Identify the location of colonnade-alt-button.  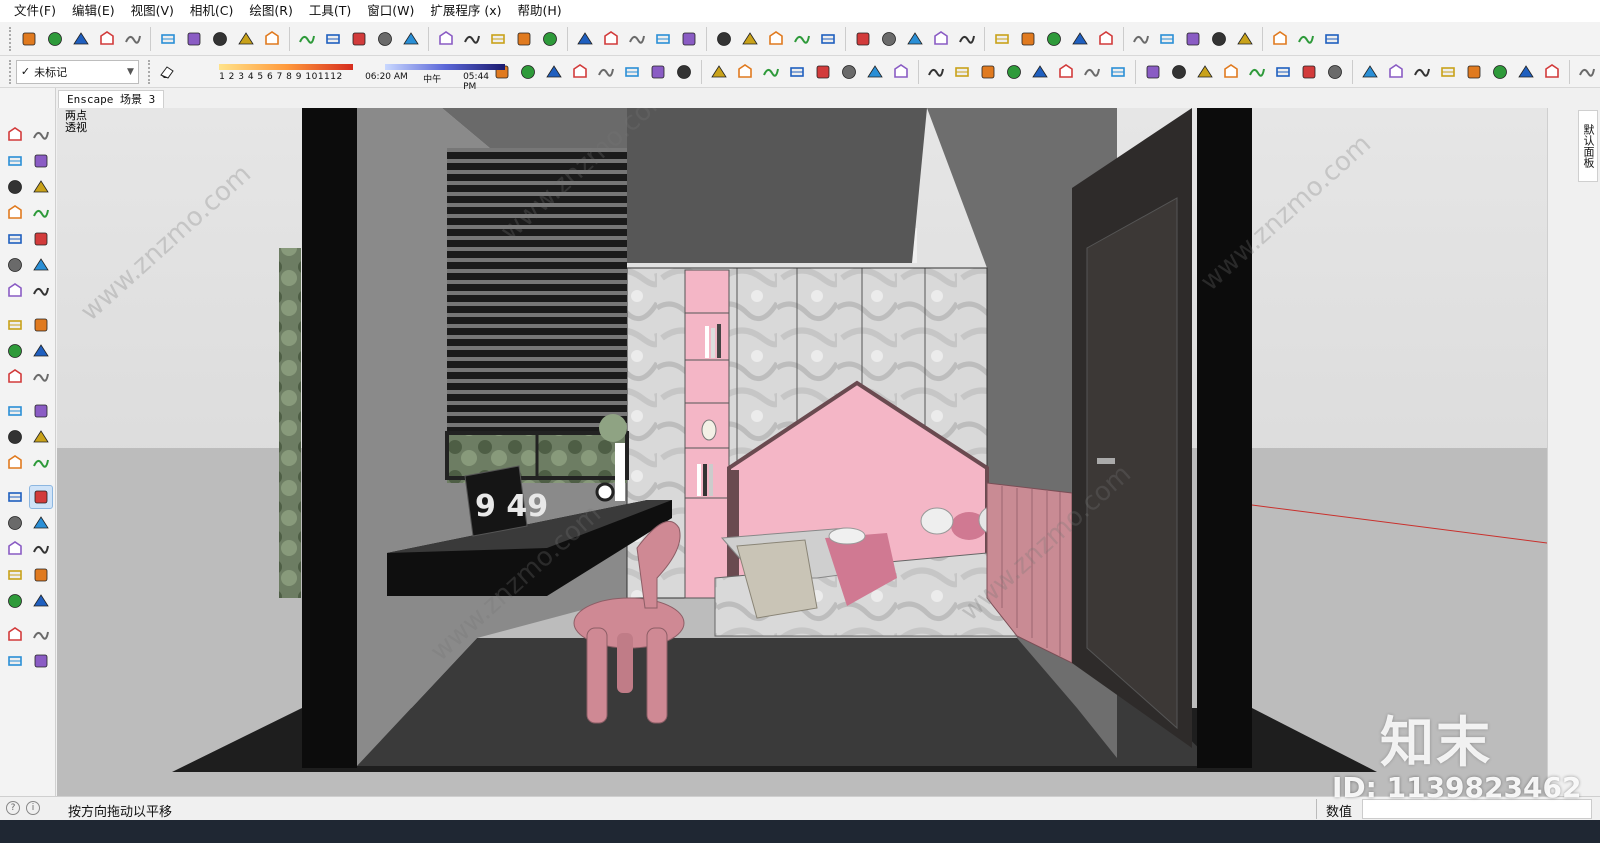
(1179, 72).